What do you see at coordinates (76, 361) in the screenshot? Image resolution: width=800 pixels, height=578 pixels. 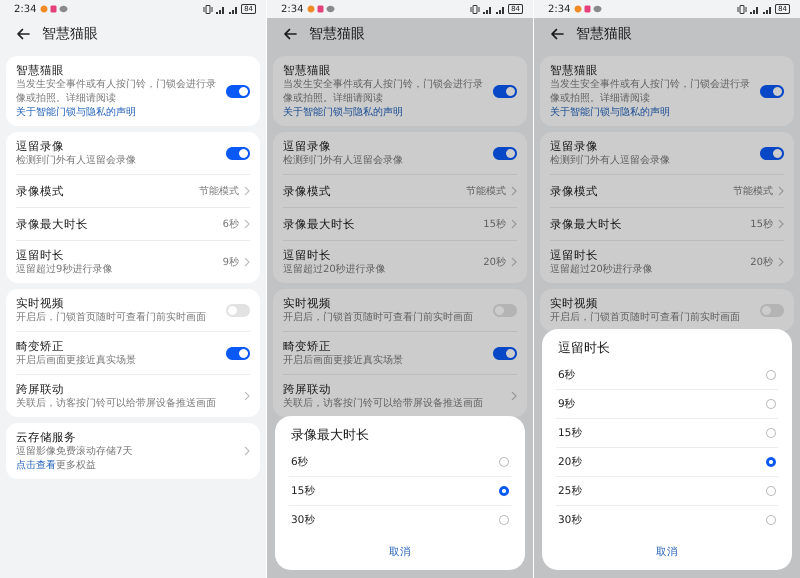 I see `setting-description: 开启后画面更接近真实场景` at bounding box center [76, 361].